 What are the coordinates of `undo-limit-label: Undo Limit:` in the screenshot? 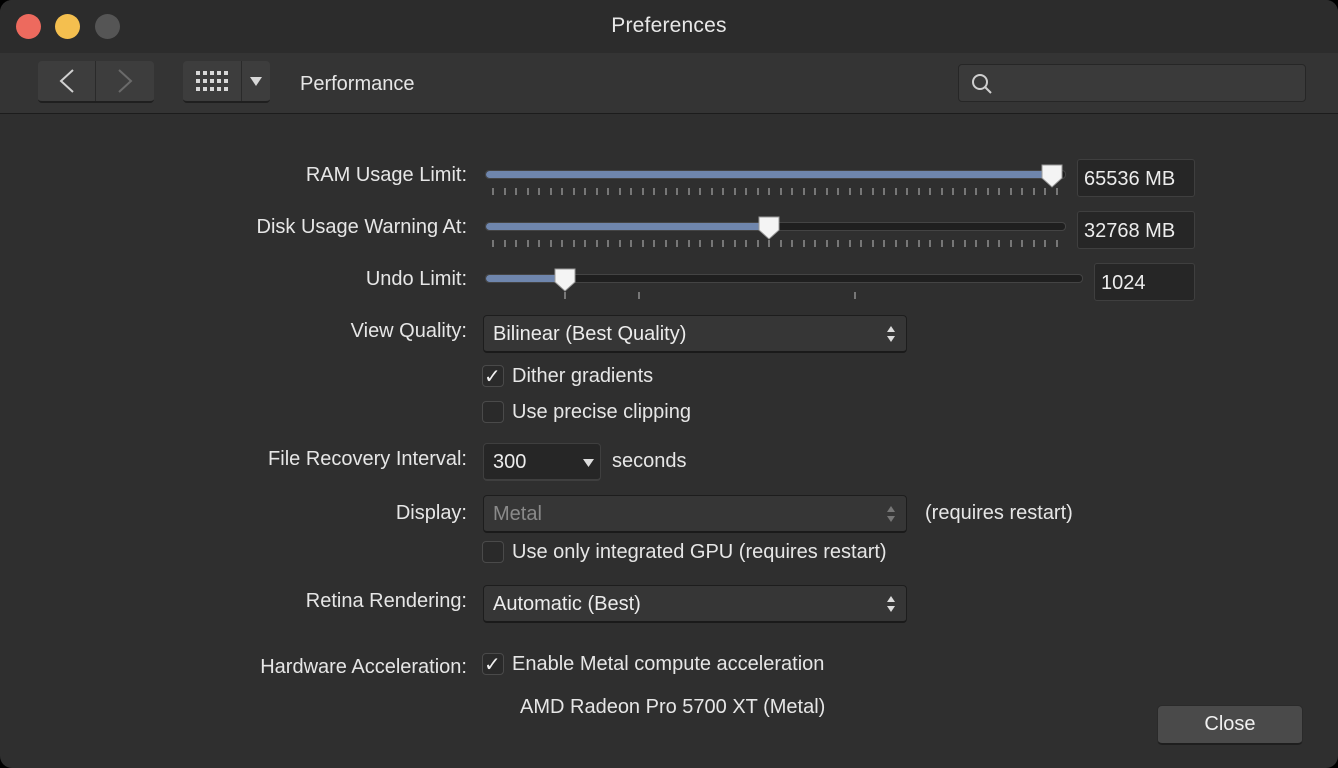 It's located at (416, 279).